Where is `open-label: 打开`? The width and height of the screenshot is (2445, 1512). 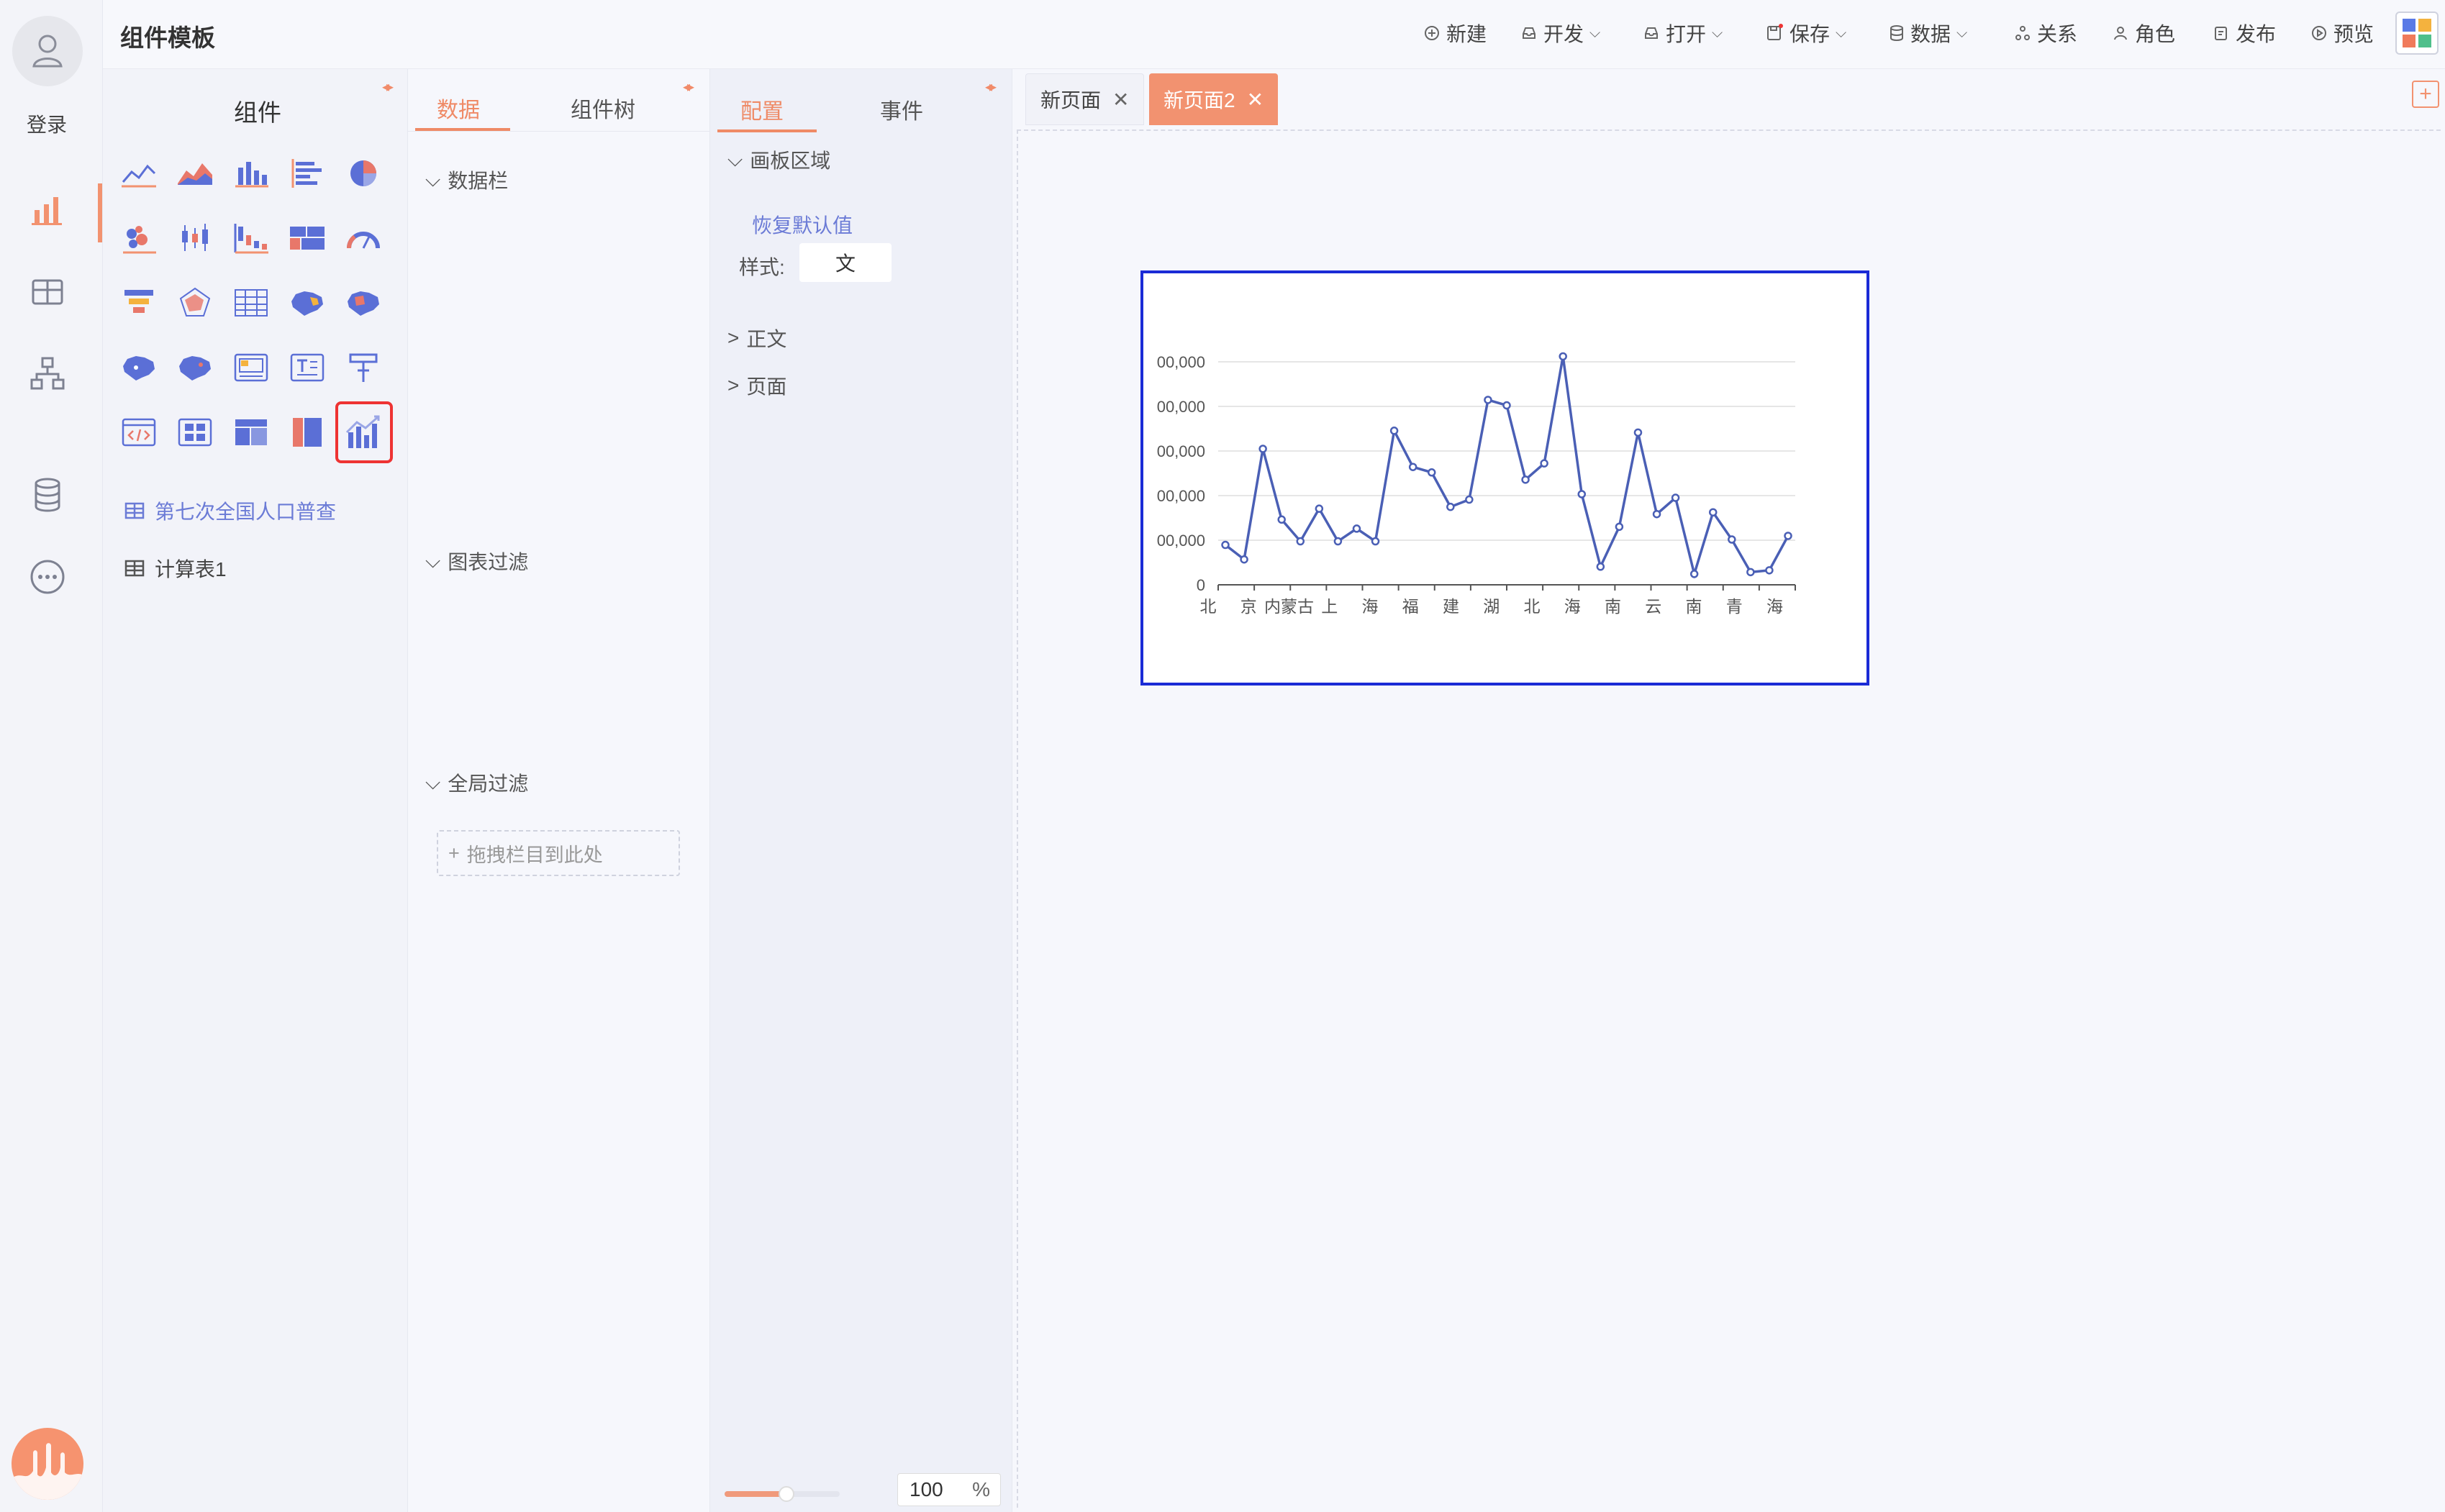 open-label: 打开 is located at coordinates (1686, 34).